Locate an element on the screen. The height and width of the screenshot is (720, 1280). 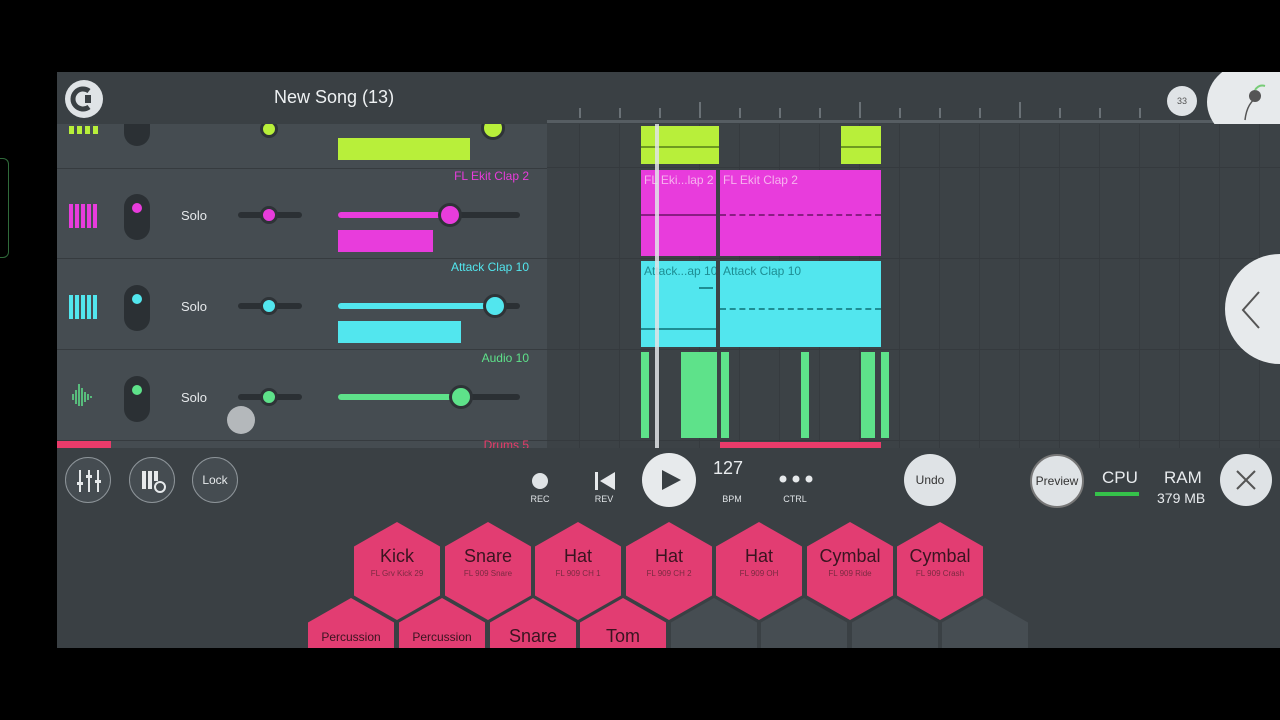
cpu-meter is located at coordinates (1117, 494).